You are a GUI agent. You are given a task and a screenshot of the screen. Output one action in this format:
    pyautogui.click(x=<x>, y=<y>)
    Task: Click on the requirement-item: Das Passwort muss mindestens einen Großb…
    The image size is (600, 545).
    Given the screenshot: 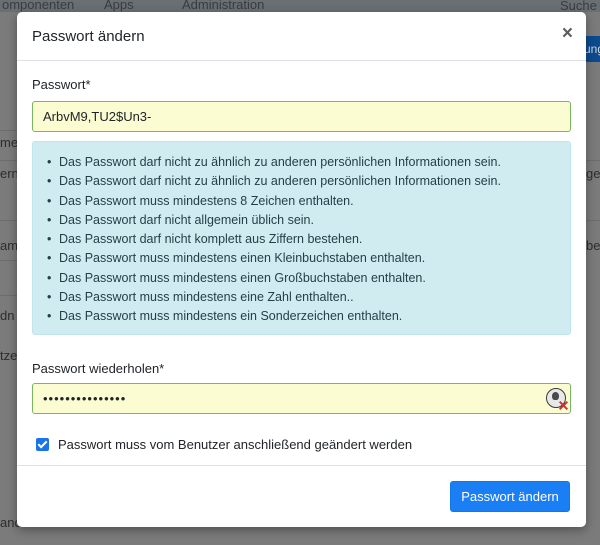 What is the action you would take?
    pyautogui.click(x=274, y=278)
    